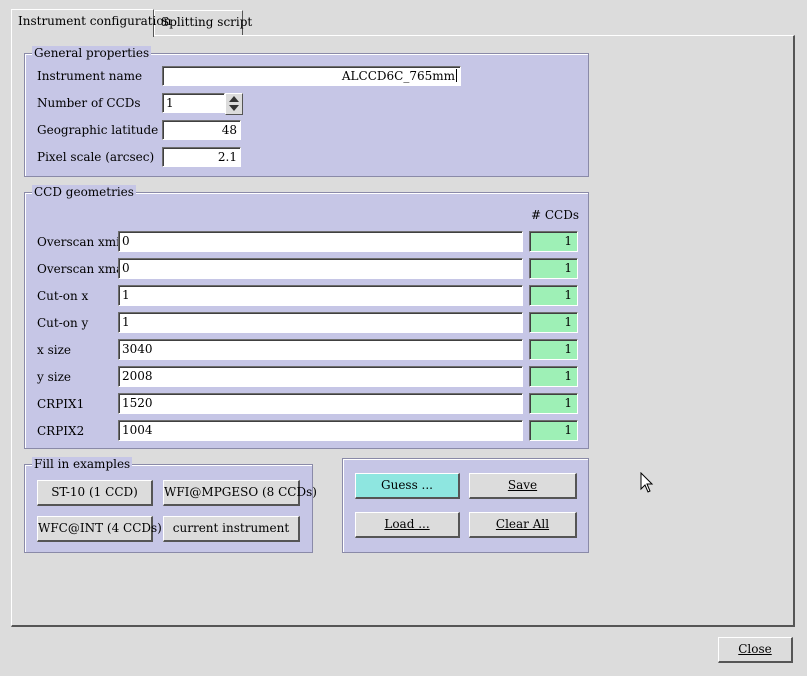 The height and width of the screenshot is (676, 807). I want to click on instrument-name-input: ALCCD6C_765mm, so click(311, 76).